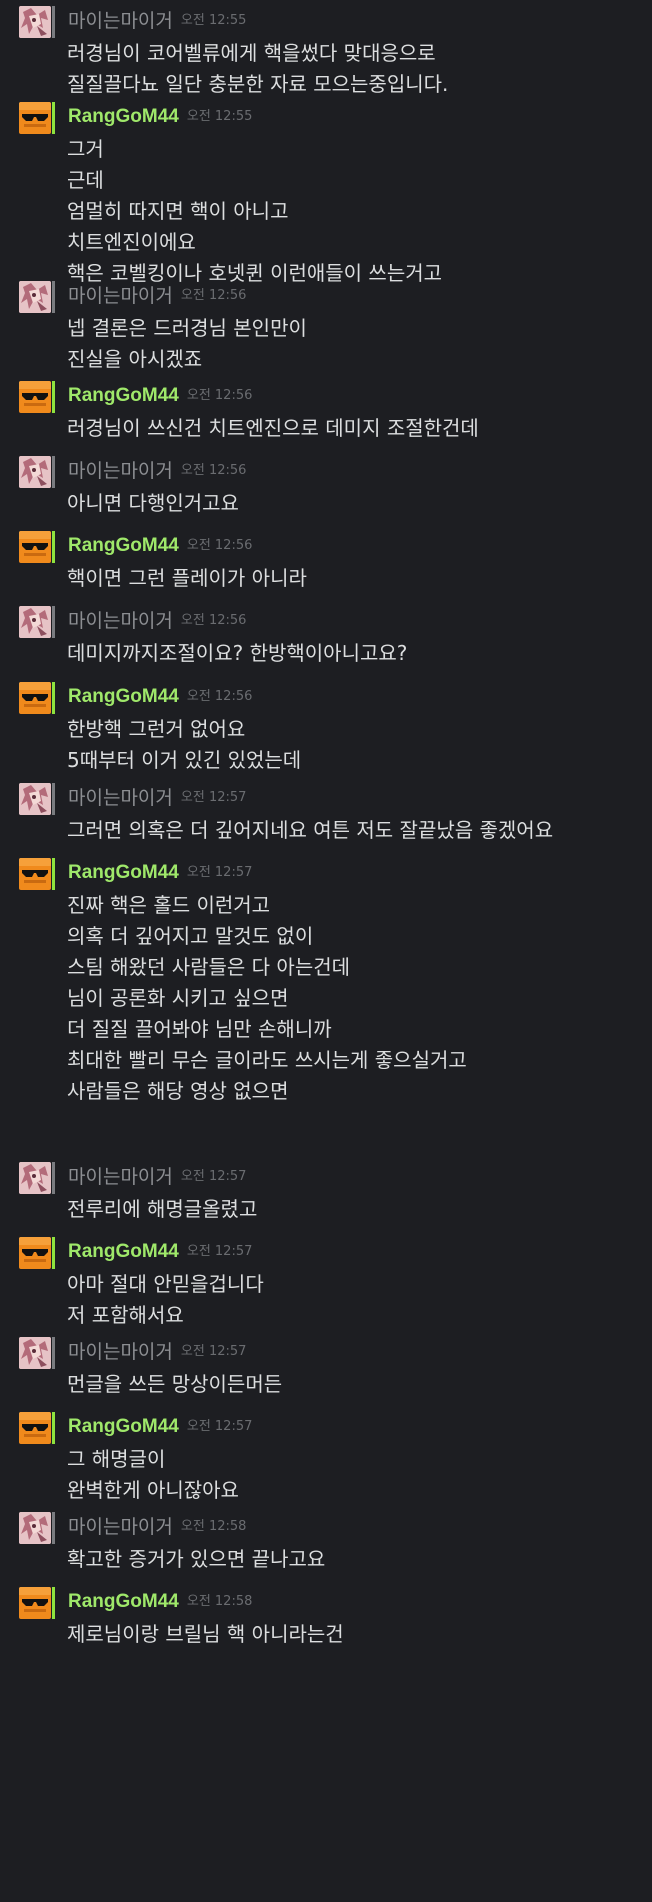 The image size is (652, 1902). Describe the element at coordinates (184, 760) in the screenshot. I see `message-line: 5때부터 이거 있긴 있었는데` at that location.